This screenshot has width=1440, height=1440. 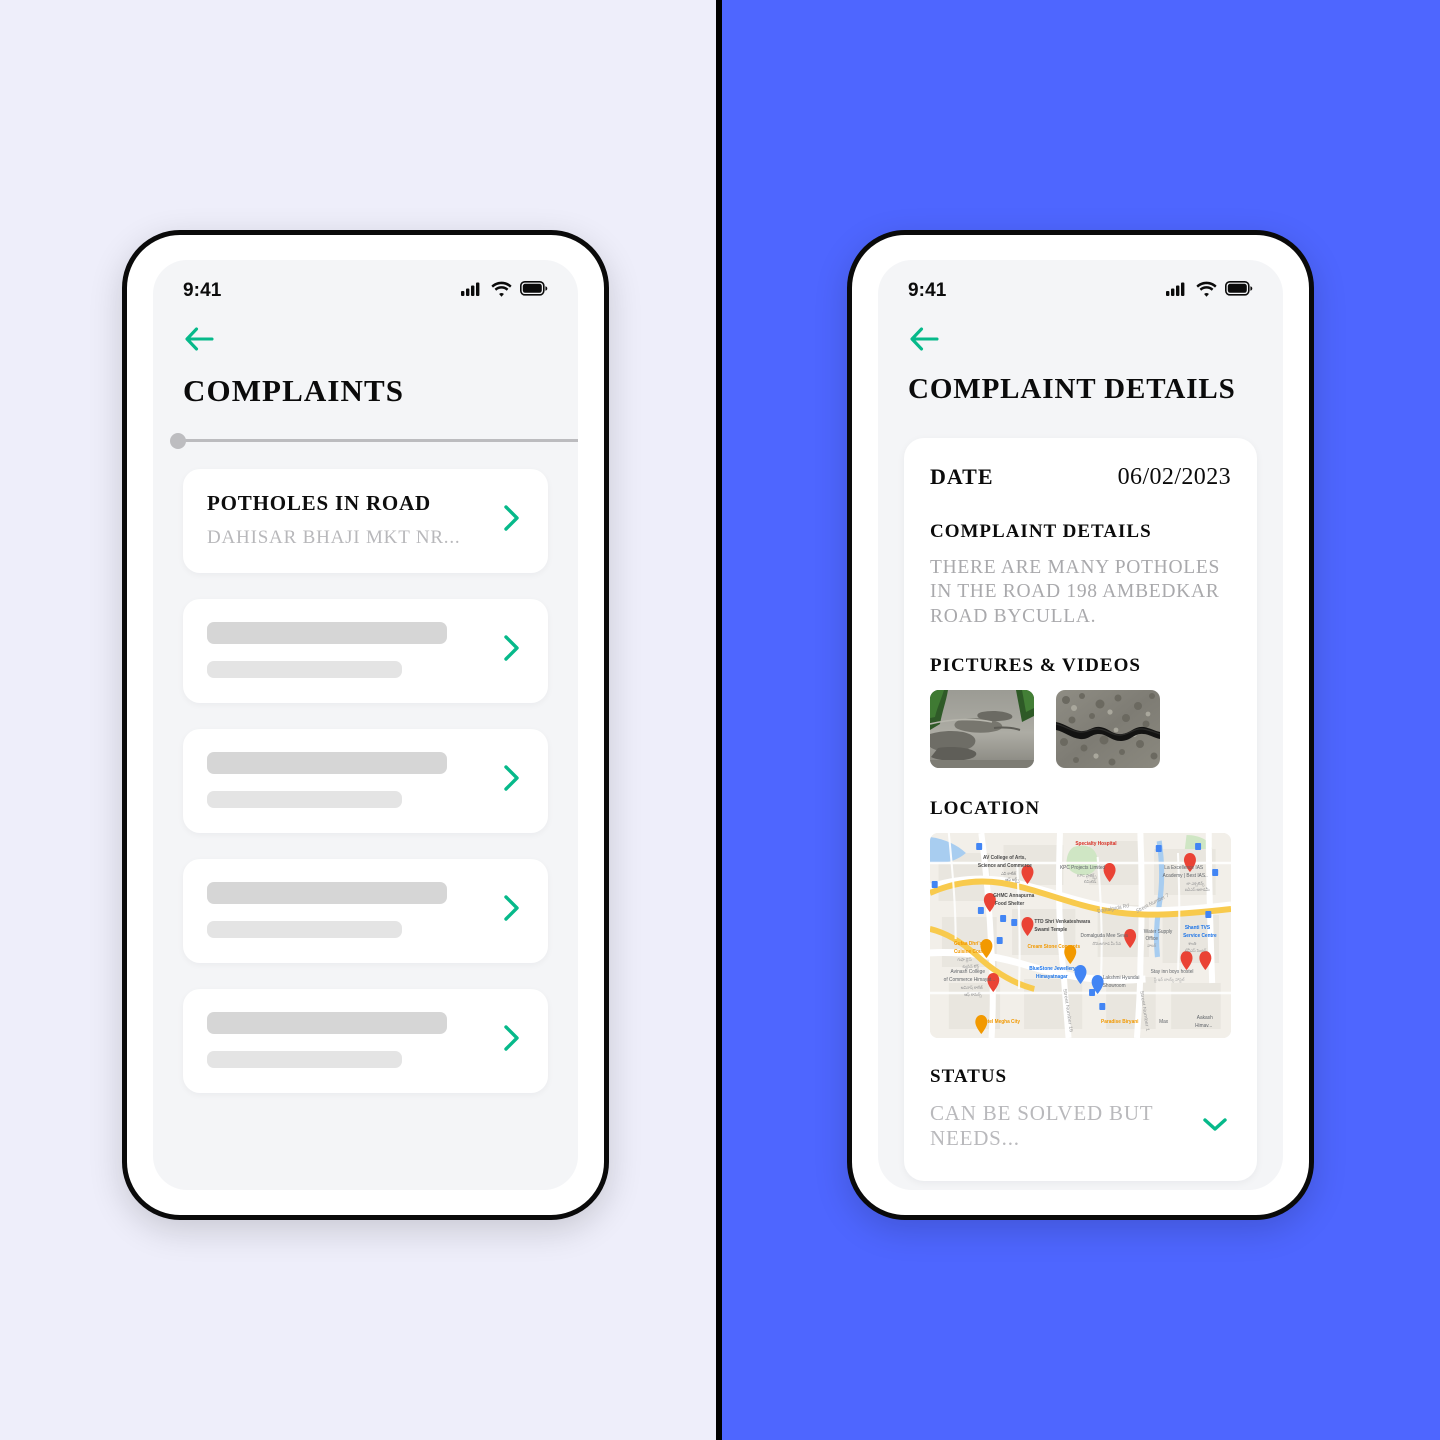 I want to click on svg-text: అవినాష్ కాలేజ్, so click(x=972, y=987).